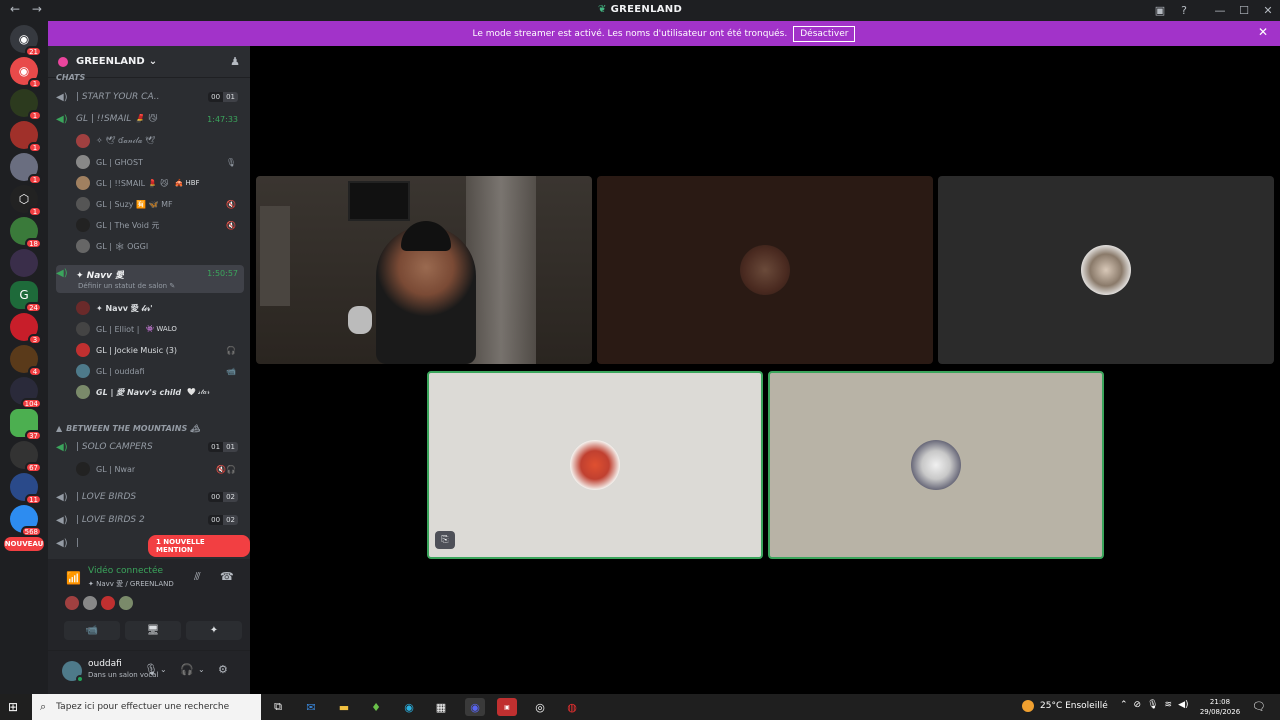 The height and width of the screenshot is (720, 1280). Describe the element at coordinates (159, 329) in the screenshot. I see `voice-user: GL | Elliot | 👾 WALO` at that location.